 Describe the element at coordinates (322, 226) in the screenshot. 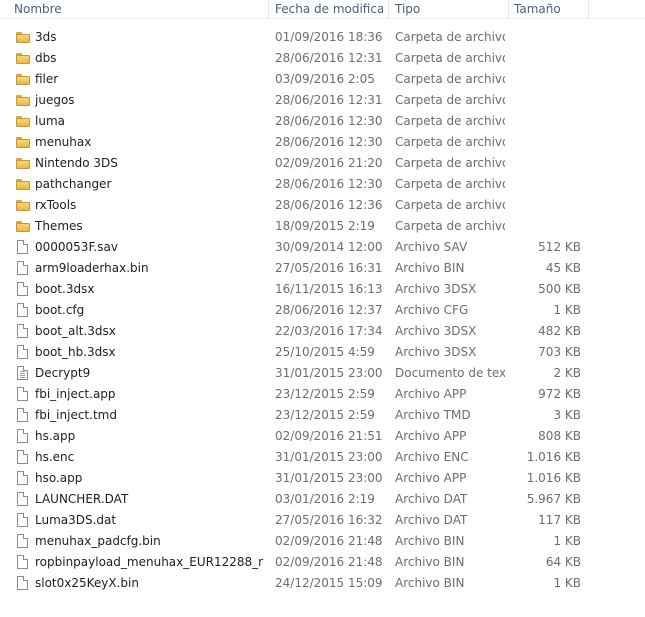

I see `file-row: Themes 18/09/2015 2:19 Carpeta de archivos` at that location.